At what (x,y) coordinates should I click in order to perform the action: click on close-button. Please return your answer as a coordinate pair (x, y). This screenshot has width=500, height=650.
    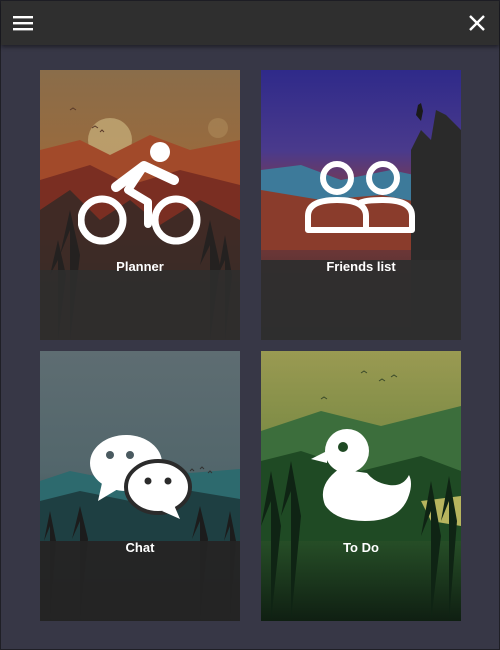
    Looking at the image, I should click on (477, 23).